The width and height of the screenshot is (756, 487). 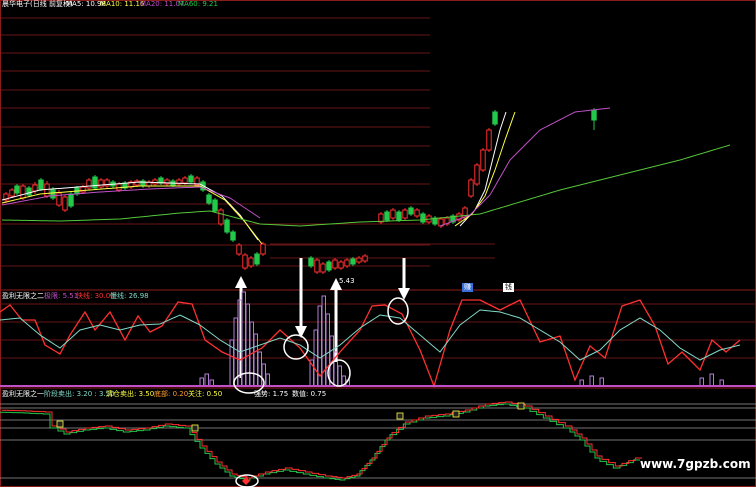 What do you see at coordinates (309, 394) in the screenshot?
I see `panel3-value-label: 数值: 0.75` at bounding box center [309, 394].